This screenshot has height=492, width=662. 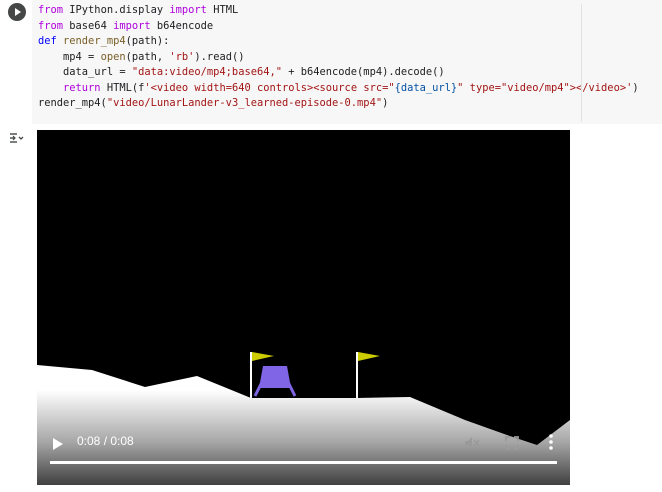 I want to click on code-token: render_mp4, so click(x=91, y=41).